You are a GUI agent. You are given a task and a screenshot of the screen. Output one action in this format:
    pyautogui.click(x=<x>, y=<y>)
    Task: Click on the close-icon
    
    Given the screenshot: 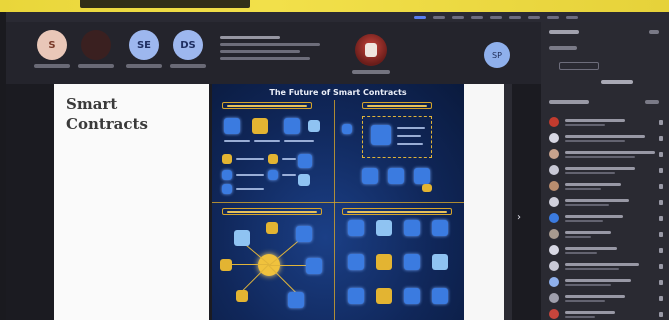 What is the action you would take?
    pyautogui.click(x=654, y=32)
    